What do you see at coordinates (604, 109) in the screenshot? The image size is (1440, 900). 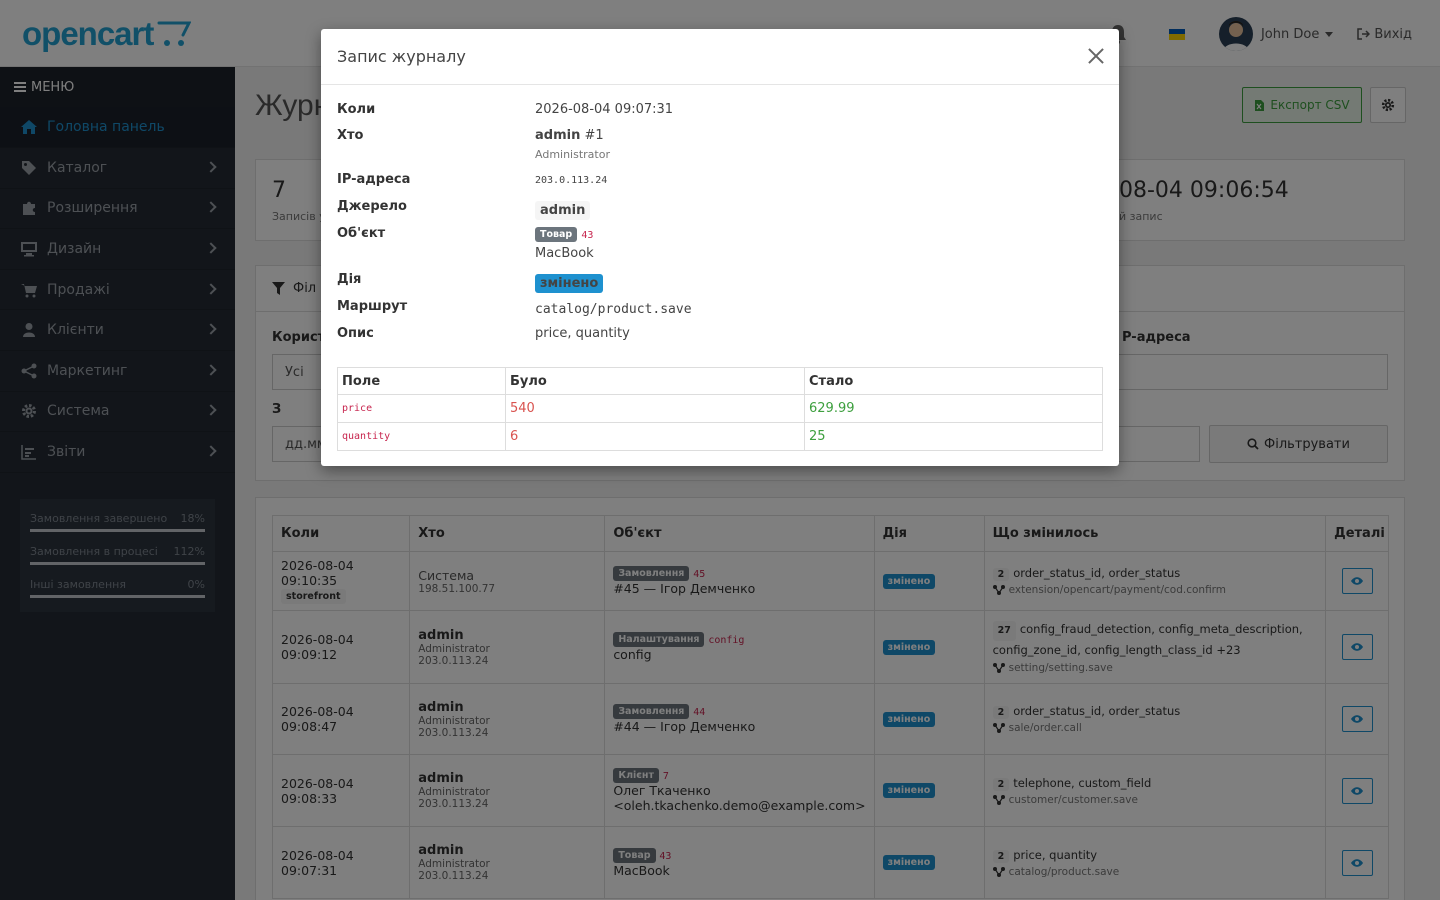 I see `value-when: 2026-08-04 09:07:31` at bounding box center [604, 109].